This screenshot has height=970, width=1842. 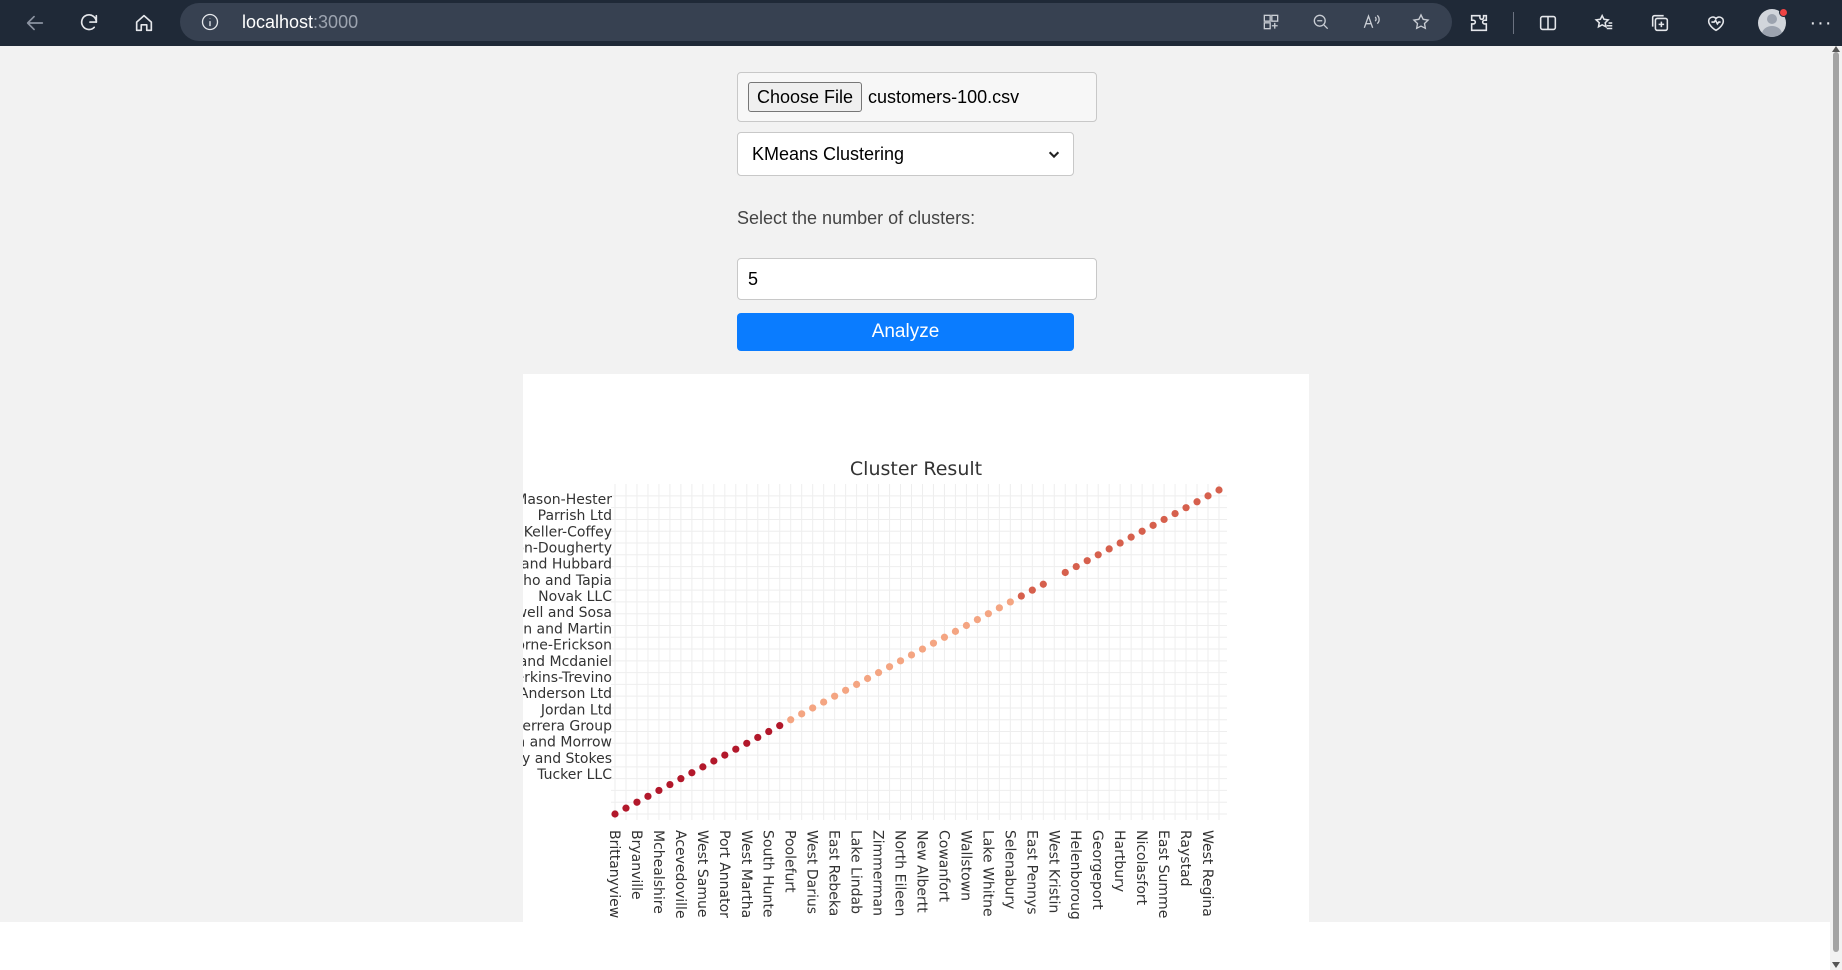 I want to click on x-tick-label: Brittanyview, so click(x=614, y=874).